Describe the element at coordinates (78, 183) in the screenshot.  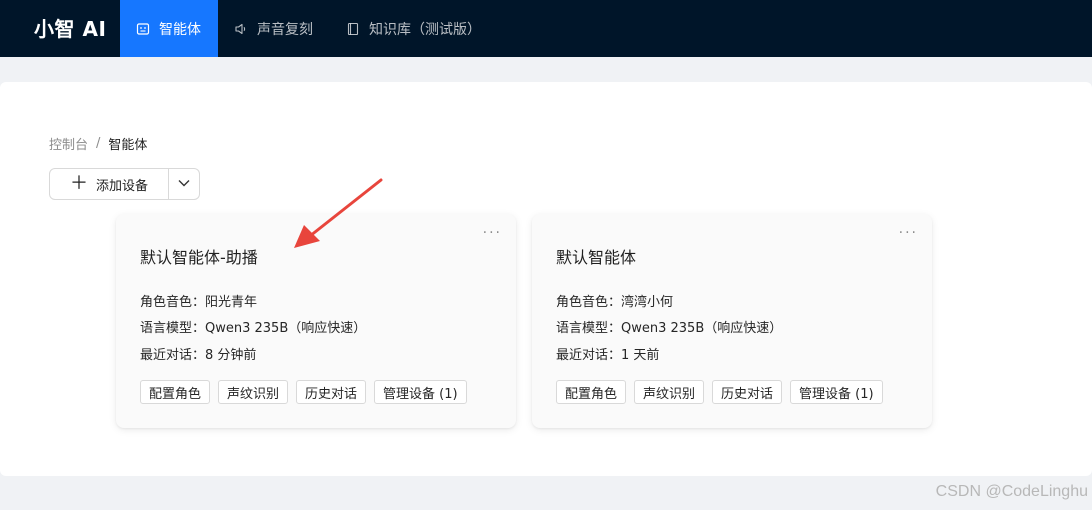
I see `plus-icon: ＋` at that location.